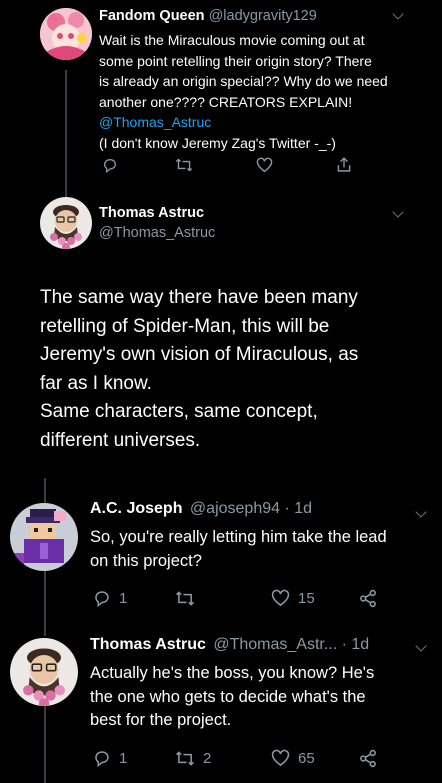 The image size is (442, 783). Describe the element at coordinates (306, 598) in the screenshot. I see `like-count: 15` at that location.